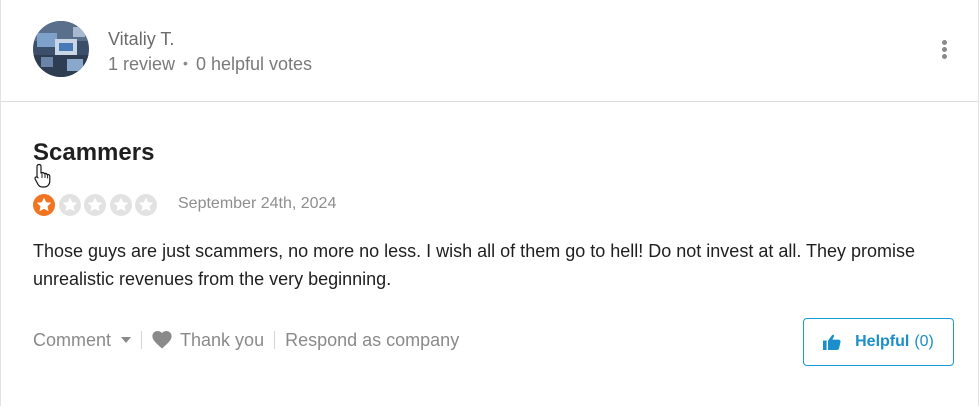  What do you see at coordinates (924, 341) in the screenshot?
I see `helpful-count: (0)` at bounding box center [924, 341].